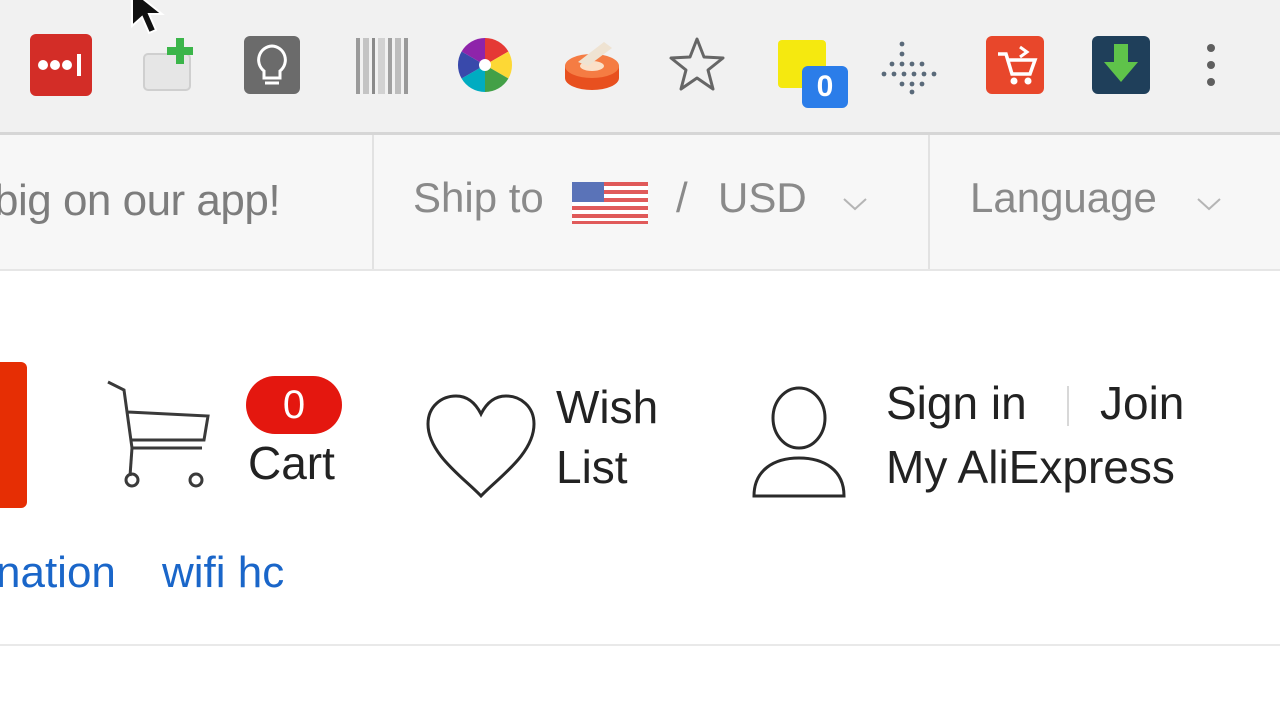 This screenshot has height=720, width=1280. I want to click on join-link: Join, so click(1142, 403).